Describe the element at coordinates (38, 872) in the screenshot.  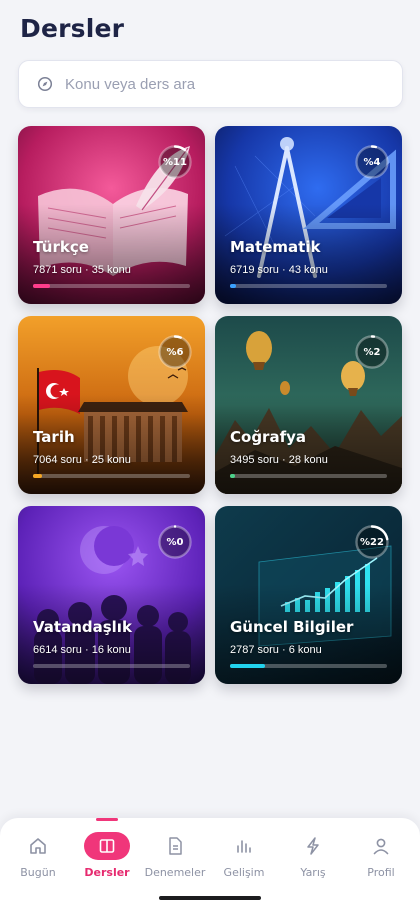
I see `nav-label: Bugün` at that location.